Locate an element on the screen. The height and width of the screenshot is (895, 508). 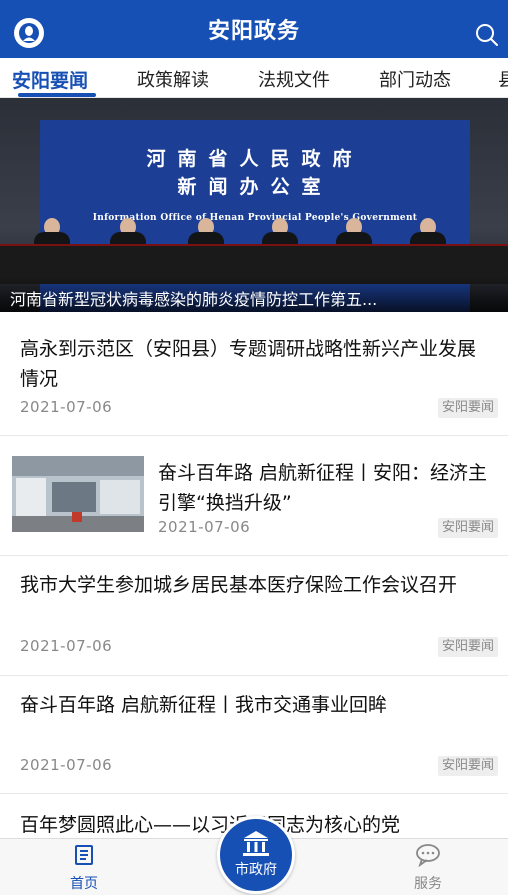
news-title: 我市大学生参加城乡居民基本医疗保险工作会议召开 is located at coordinates (239, 585).